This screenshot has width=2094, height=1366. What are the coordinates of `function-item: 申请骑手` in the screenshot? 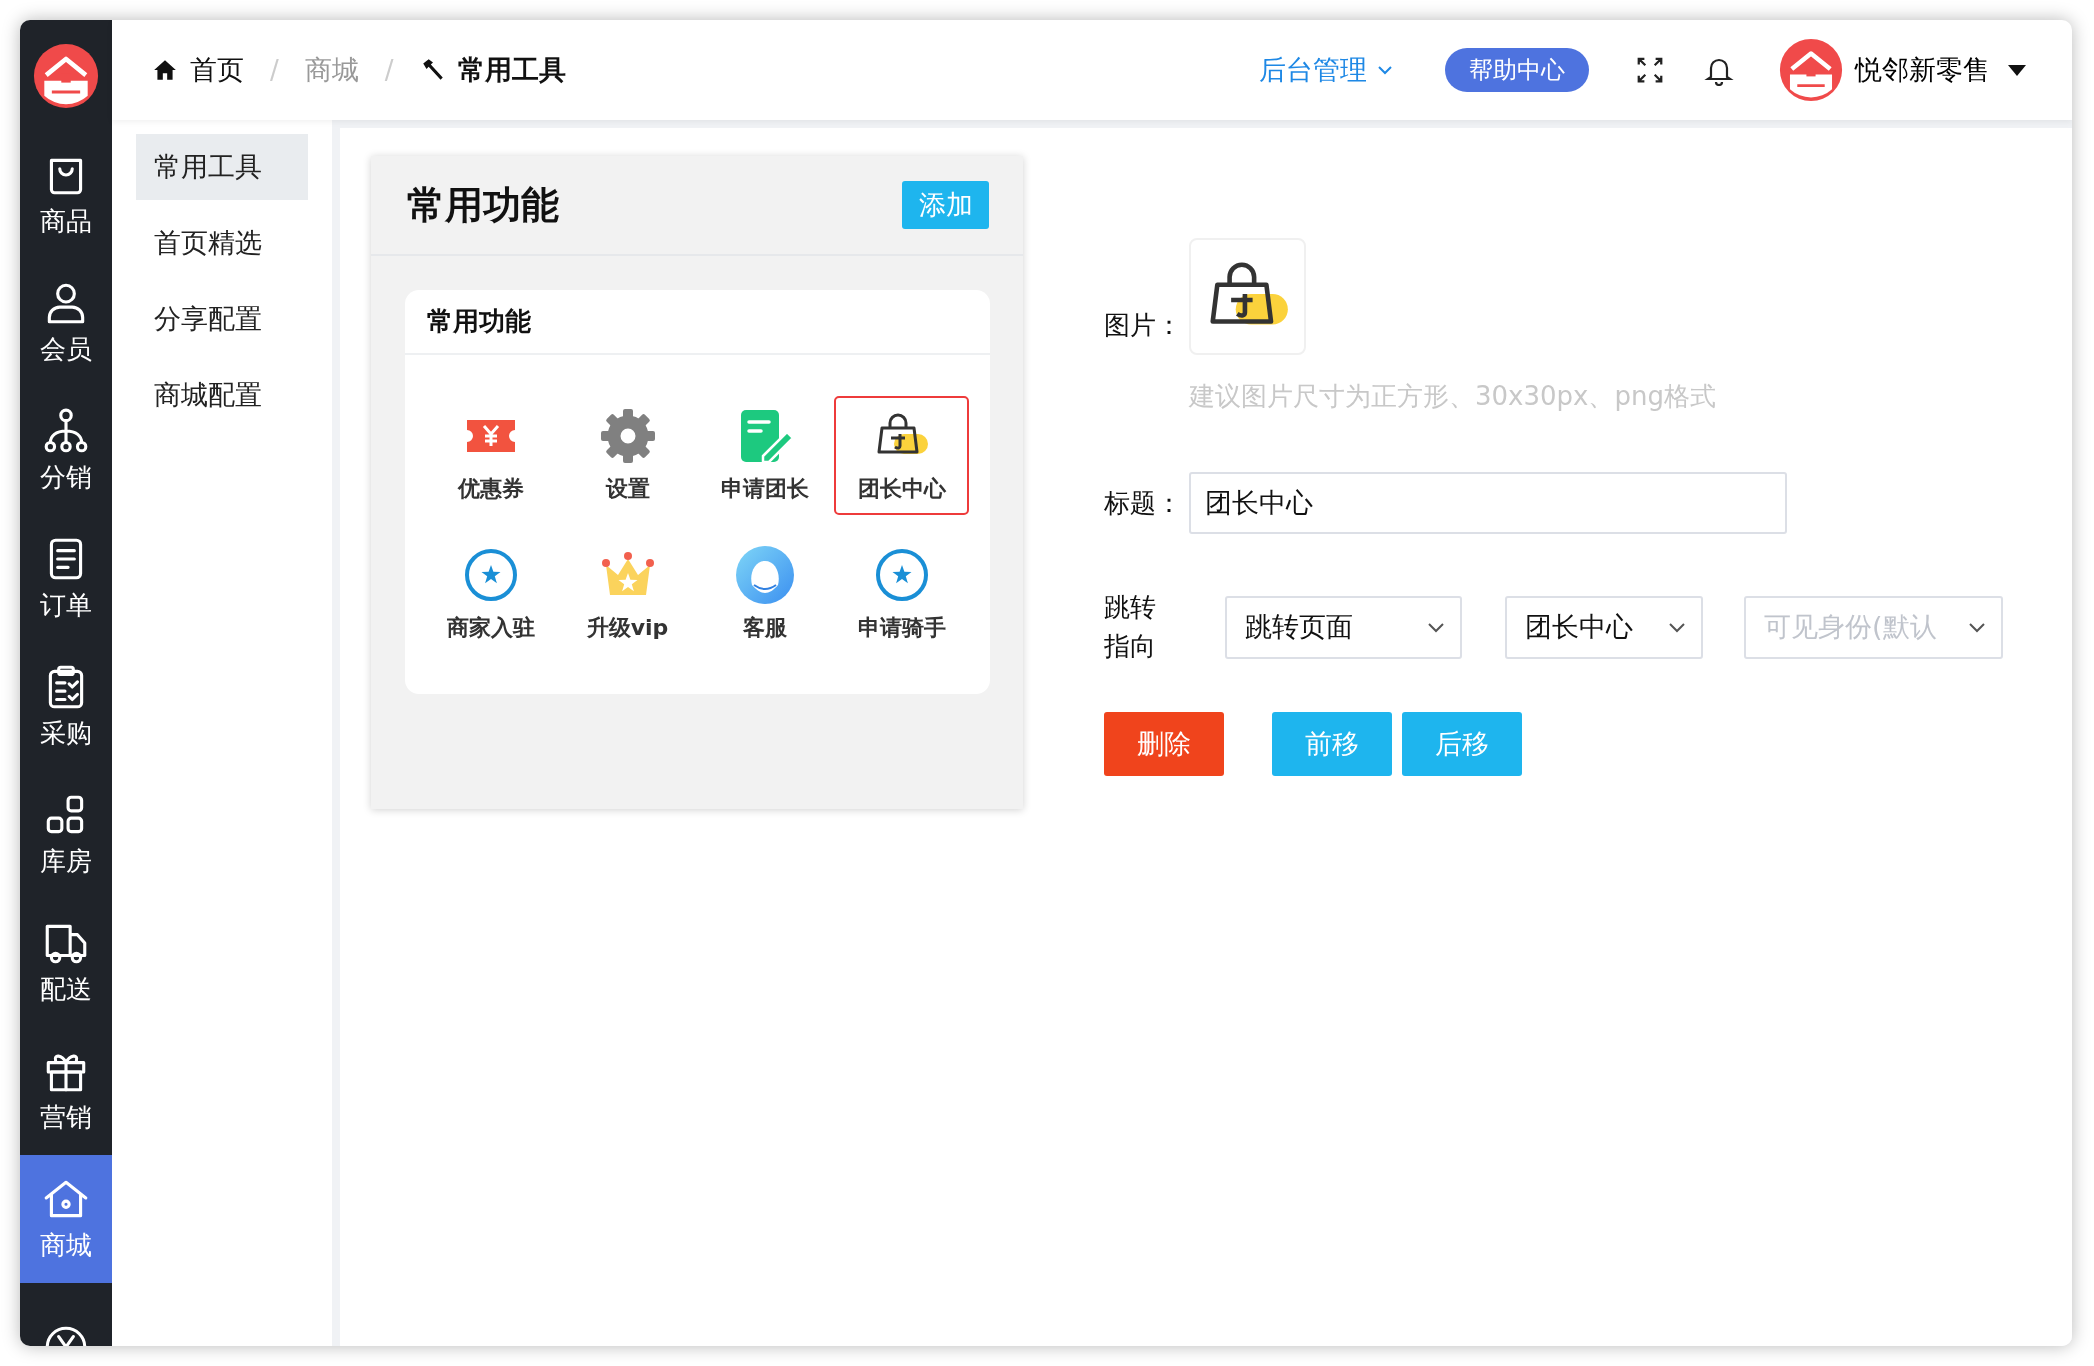 It's located at (901, 594).